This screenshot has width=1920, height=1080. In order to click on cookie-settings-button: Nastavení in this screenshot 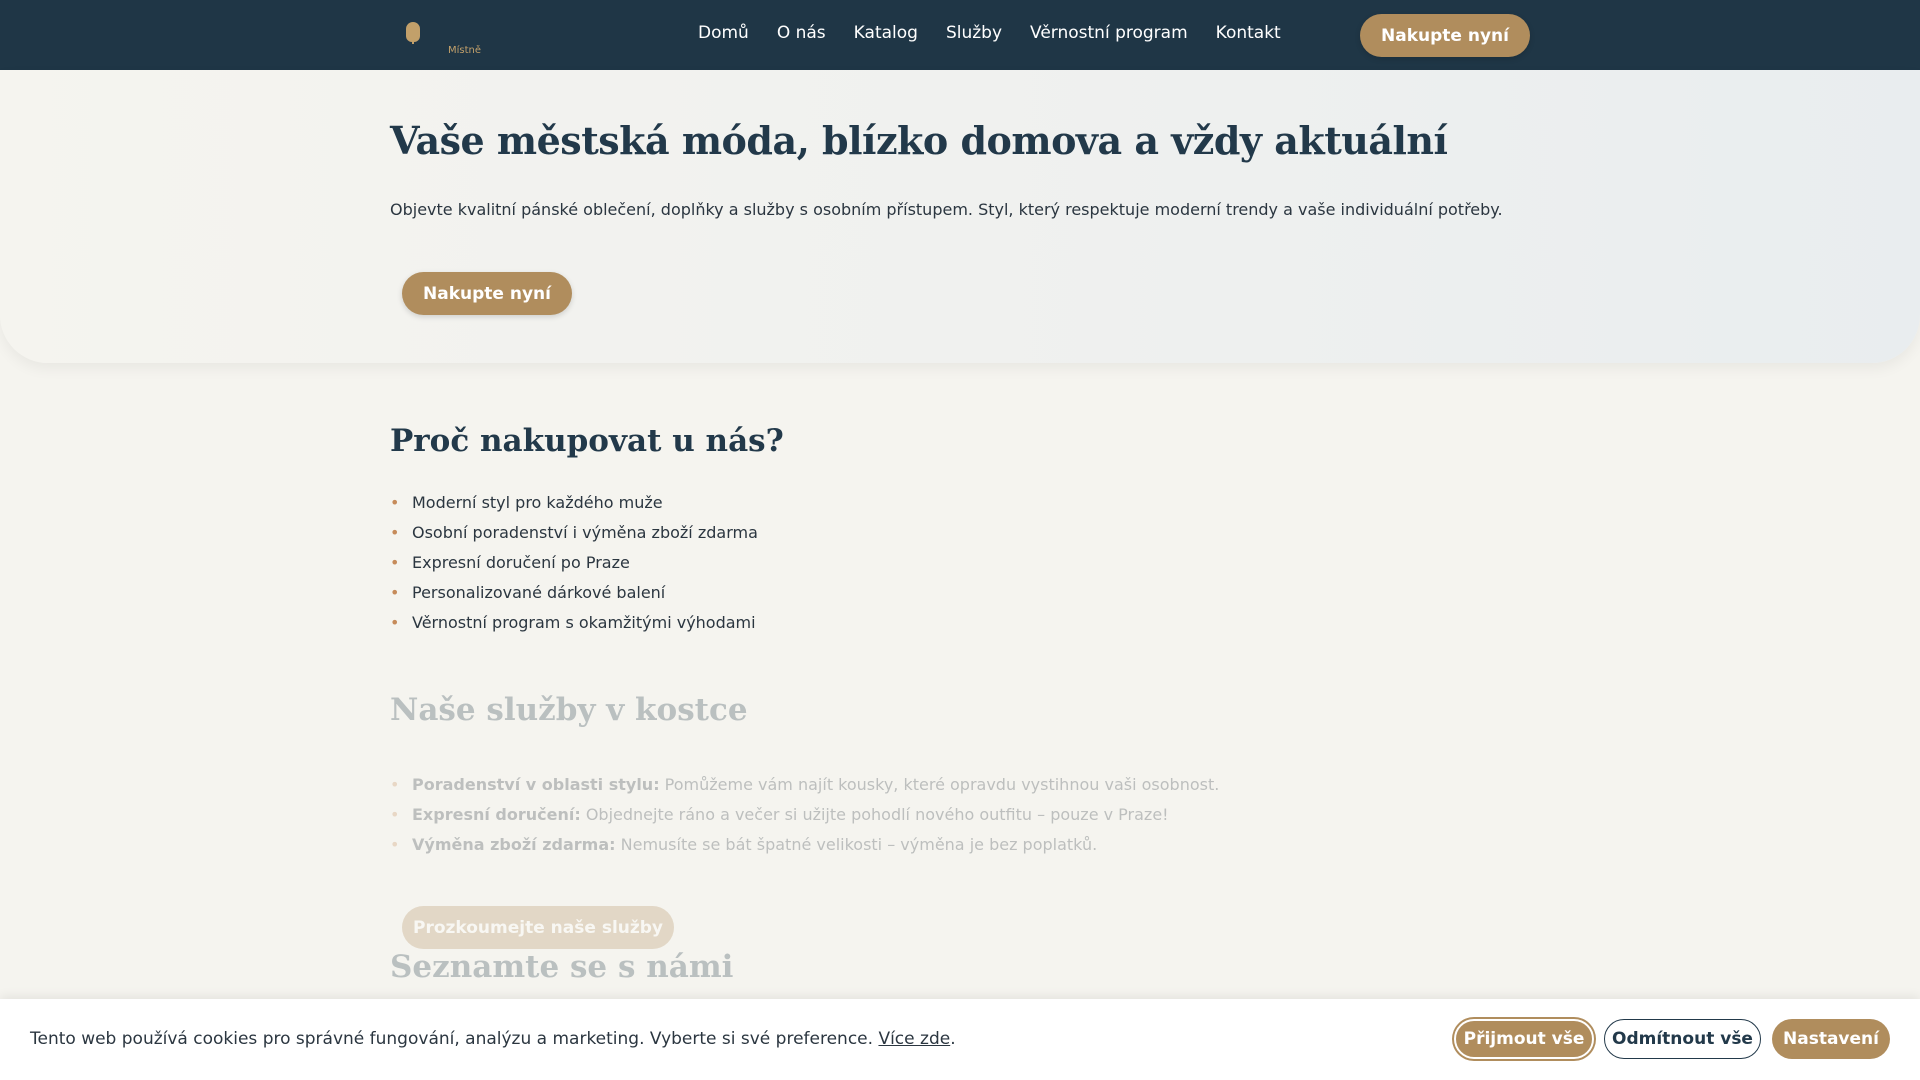, I will do `click(1831, 1039)`.